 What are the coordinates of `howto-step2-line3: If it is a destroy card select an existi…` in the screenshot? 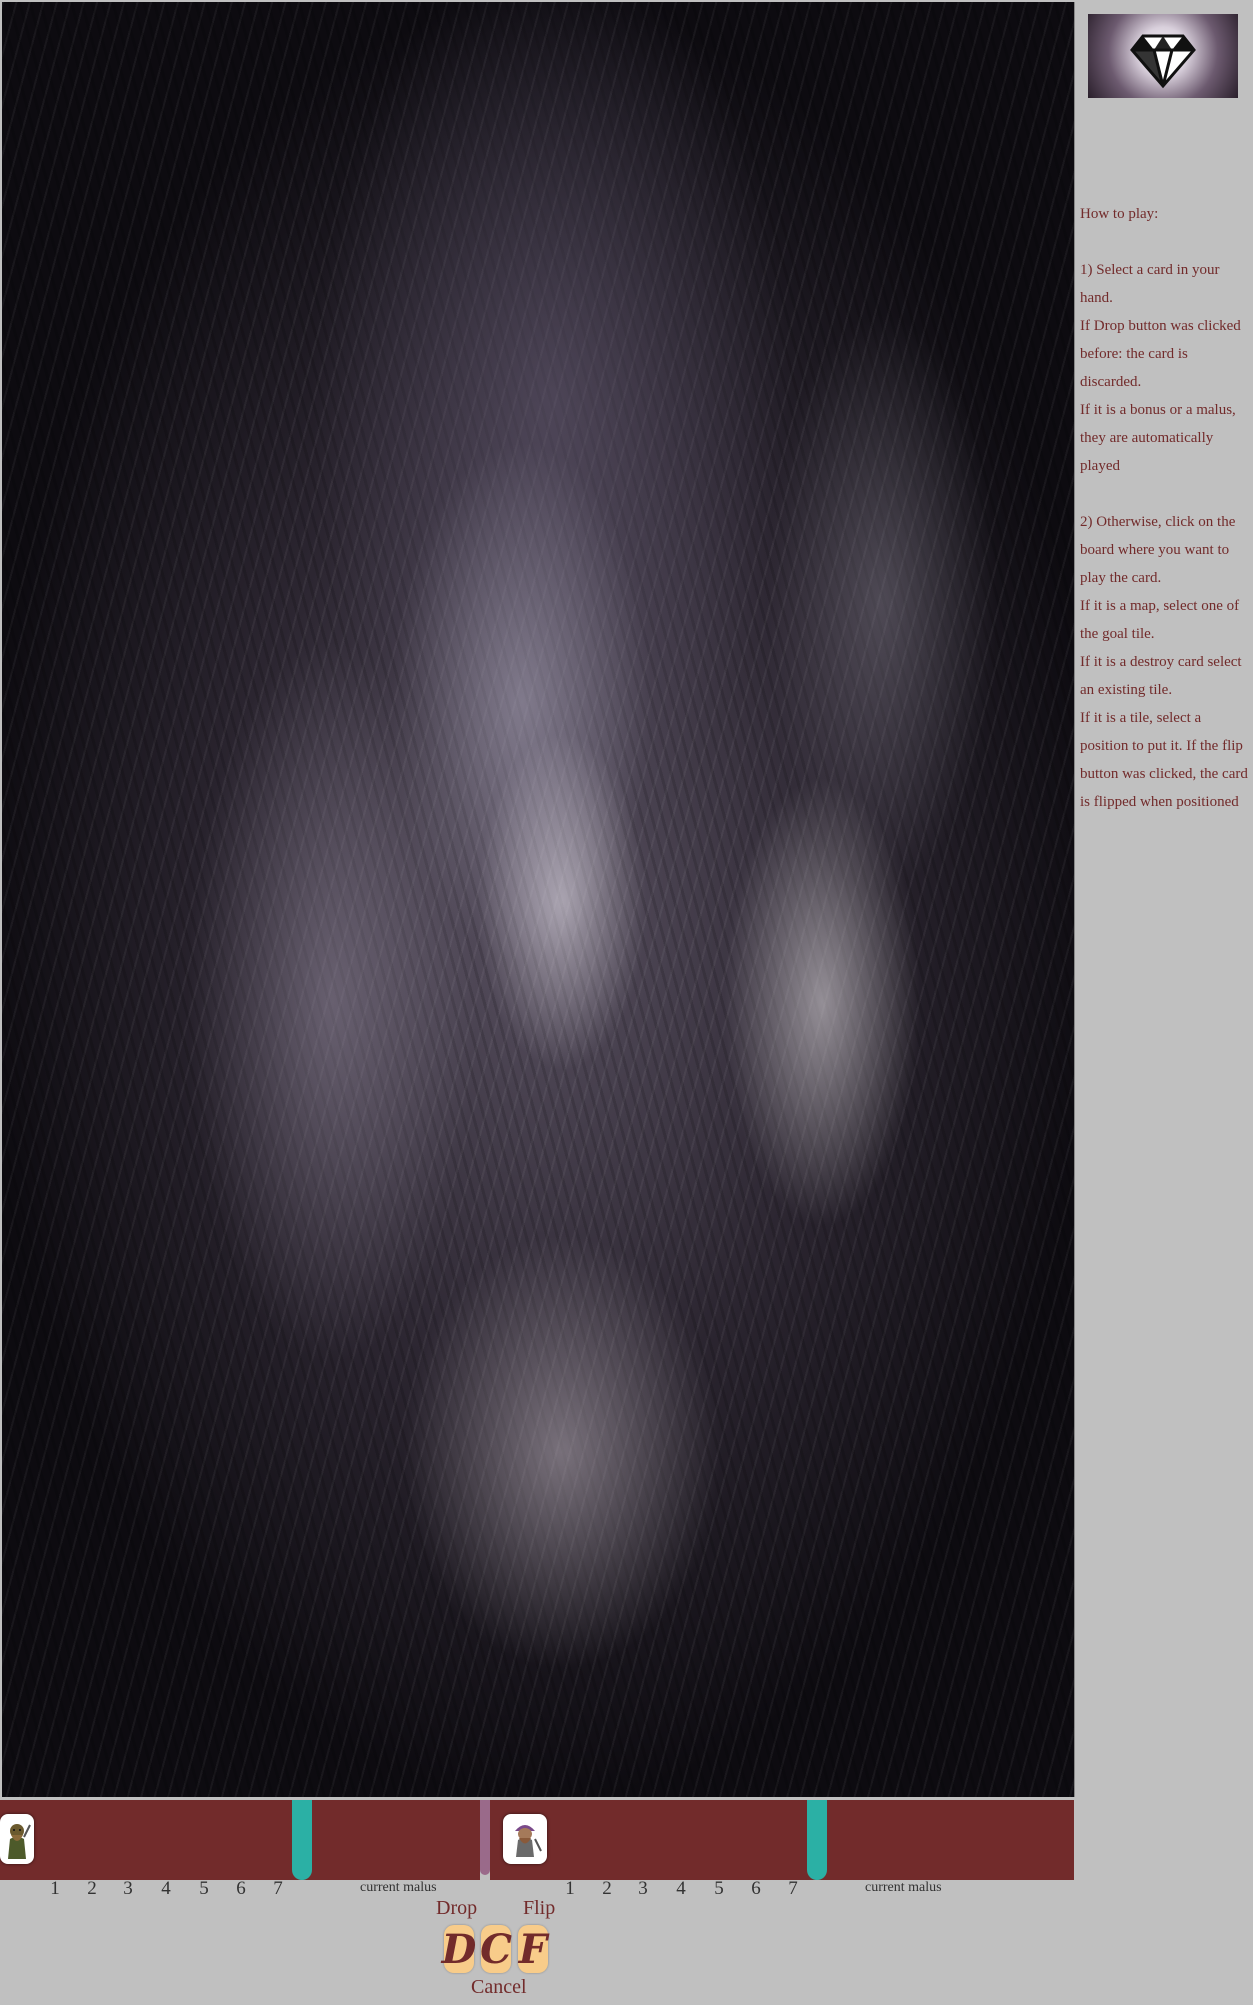 It's located at (1161, 676).